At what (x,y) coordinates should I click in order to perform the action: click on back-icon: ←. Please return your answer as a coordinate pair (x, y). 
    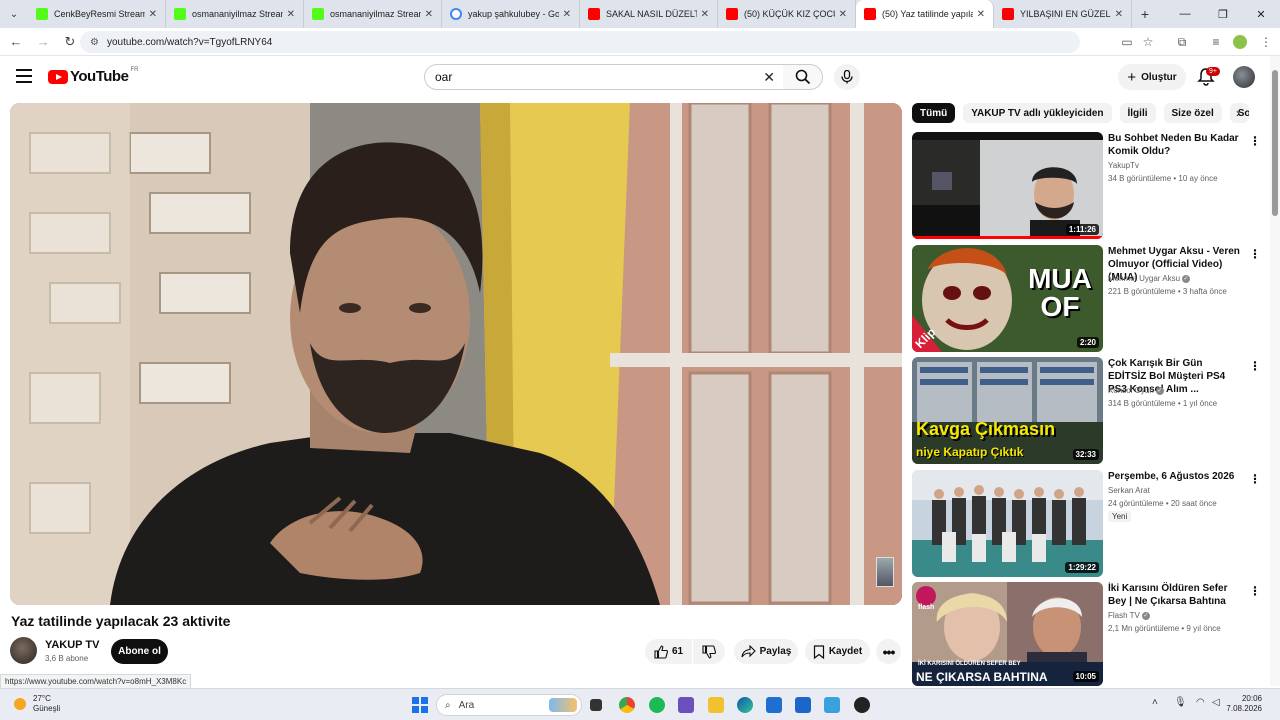
    Looking at the image, I should click on (16, 42).